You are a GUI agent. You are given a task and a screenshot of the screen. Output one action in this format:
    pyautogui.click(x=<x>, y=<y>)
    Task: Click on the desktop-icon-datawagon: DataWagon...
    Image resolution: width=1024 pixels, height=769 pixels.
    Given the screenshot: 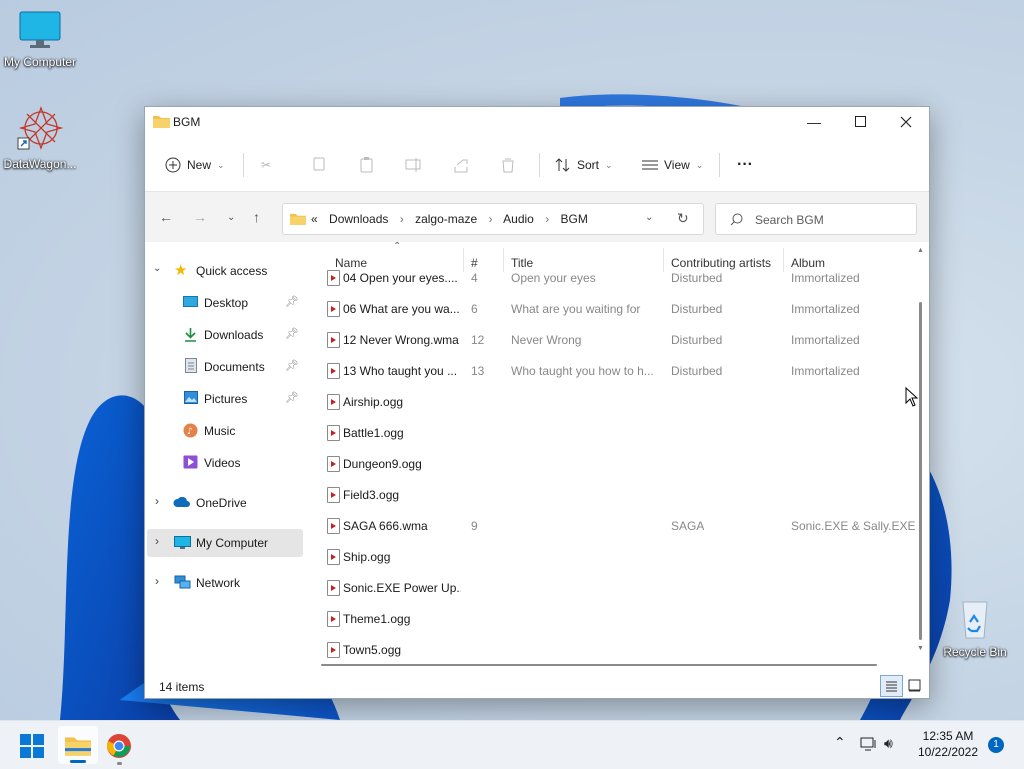 What is the action you would take?
    pyautogui.click(x=40, y=137)
    